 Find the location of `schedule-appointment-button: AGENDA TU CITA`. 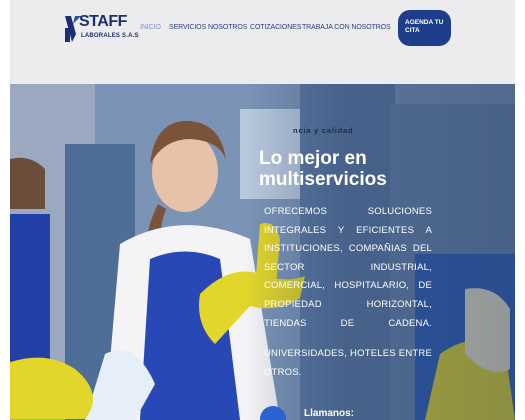

schedule-appointment-button: AGENDA TU CITA is located at coordinates (424, 28).